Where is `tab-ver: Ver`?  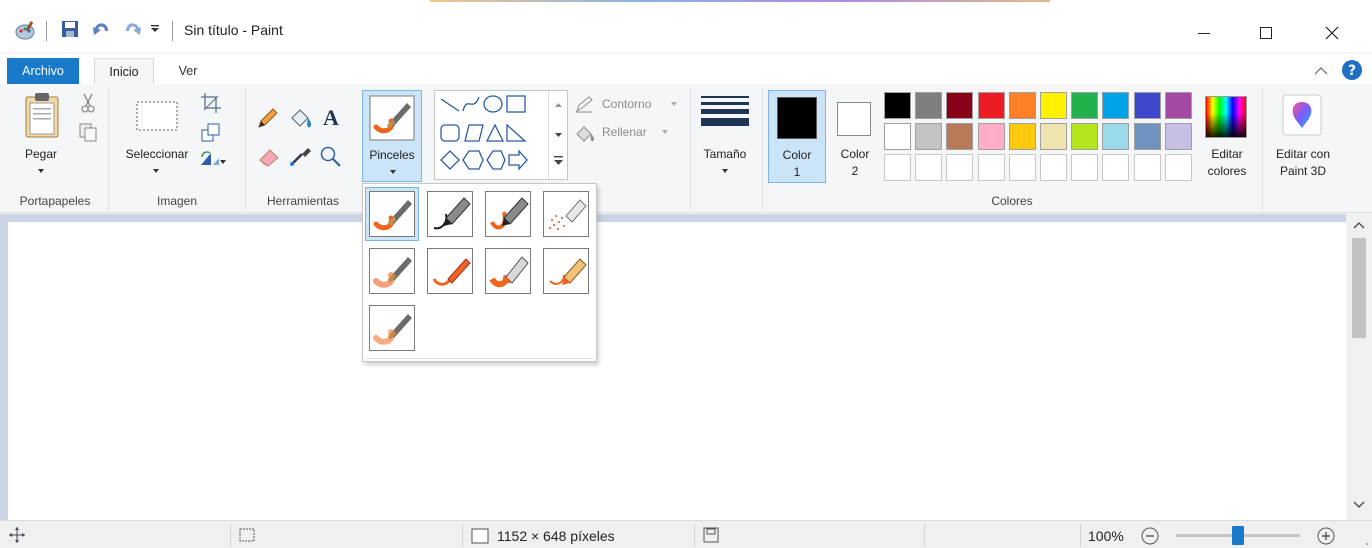 tab-ver: Ver is located at coordinates (188, 71).